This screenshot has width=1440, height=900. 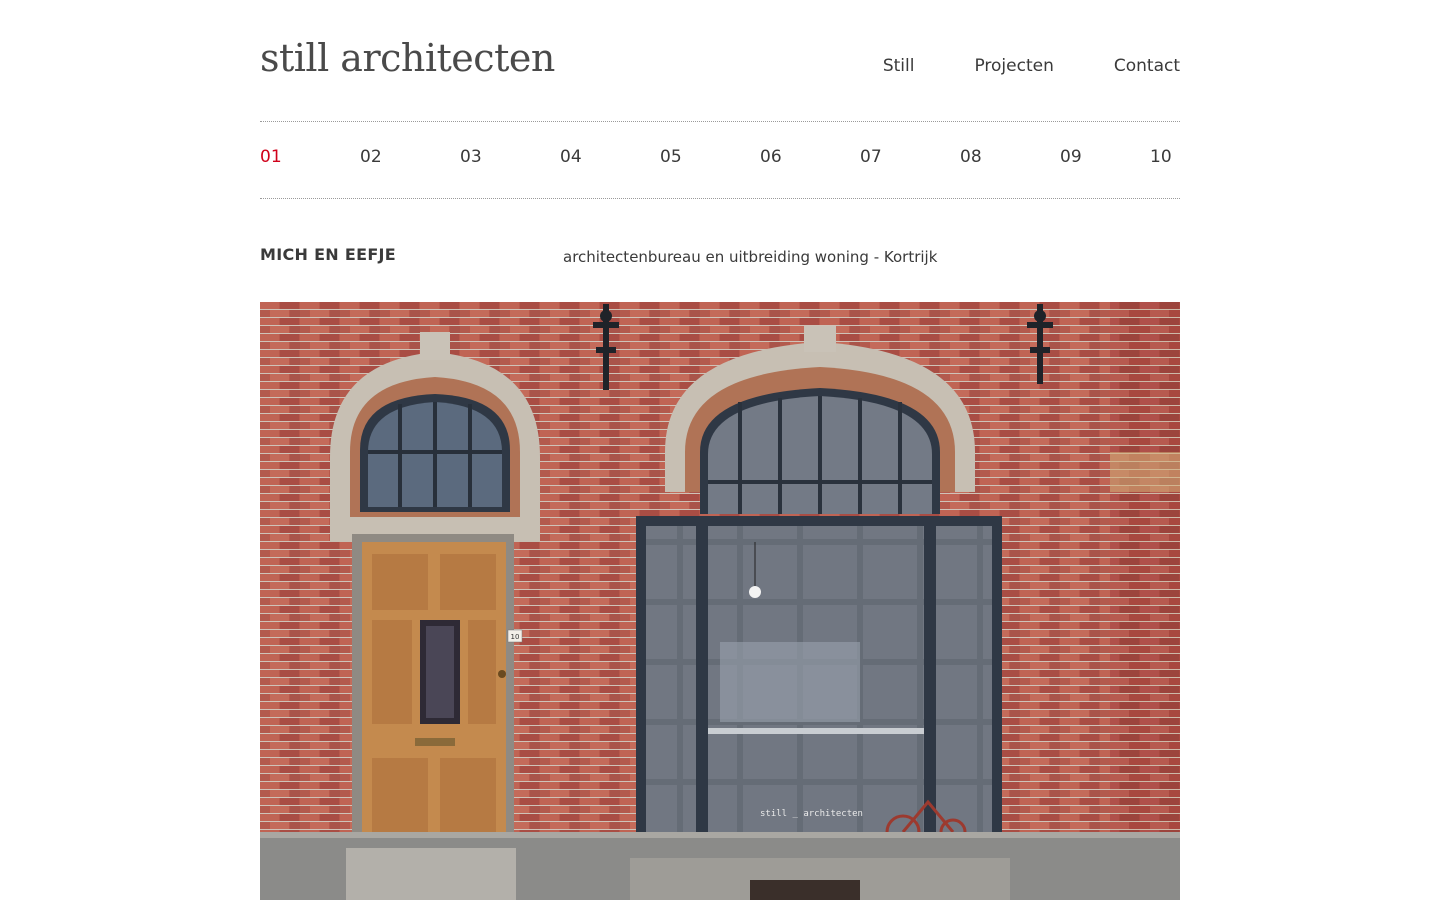 I want to click on pager-item-09: 09, so click(x=1071, y=157).